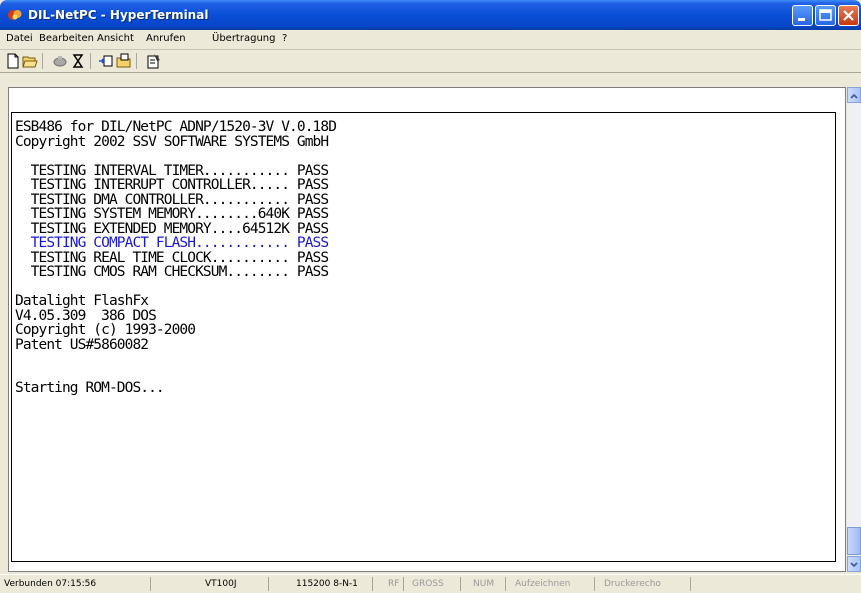 This screenshot has height=593, width=861. I want to click on scrollbar-thumb, so click(854, 541).